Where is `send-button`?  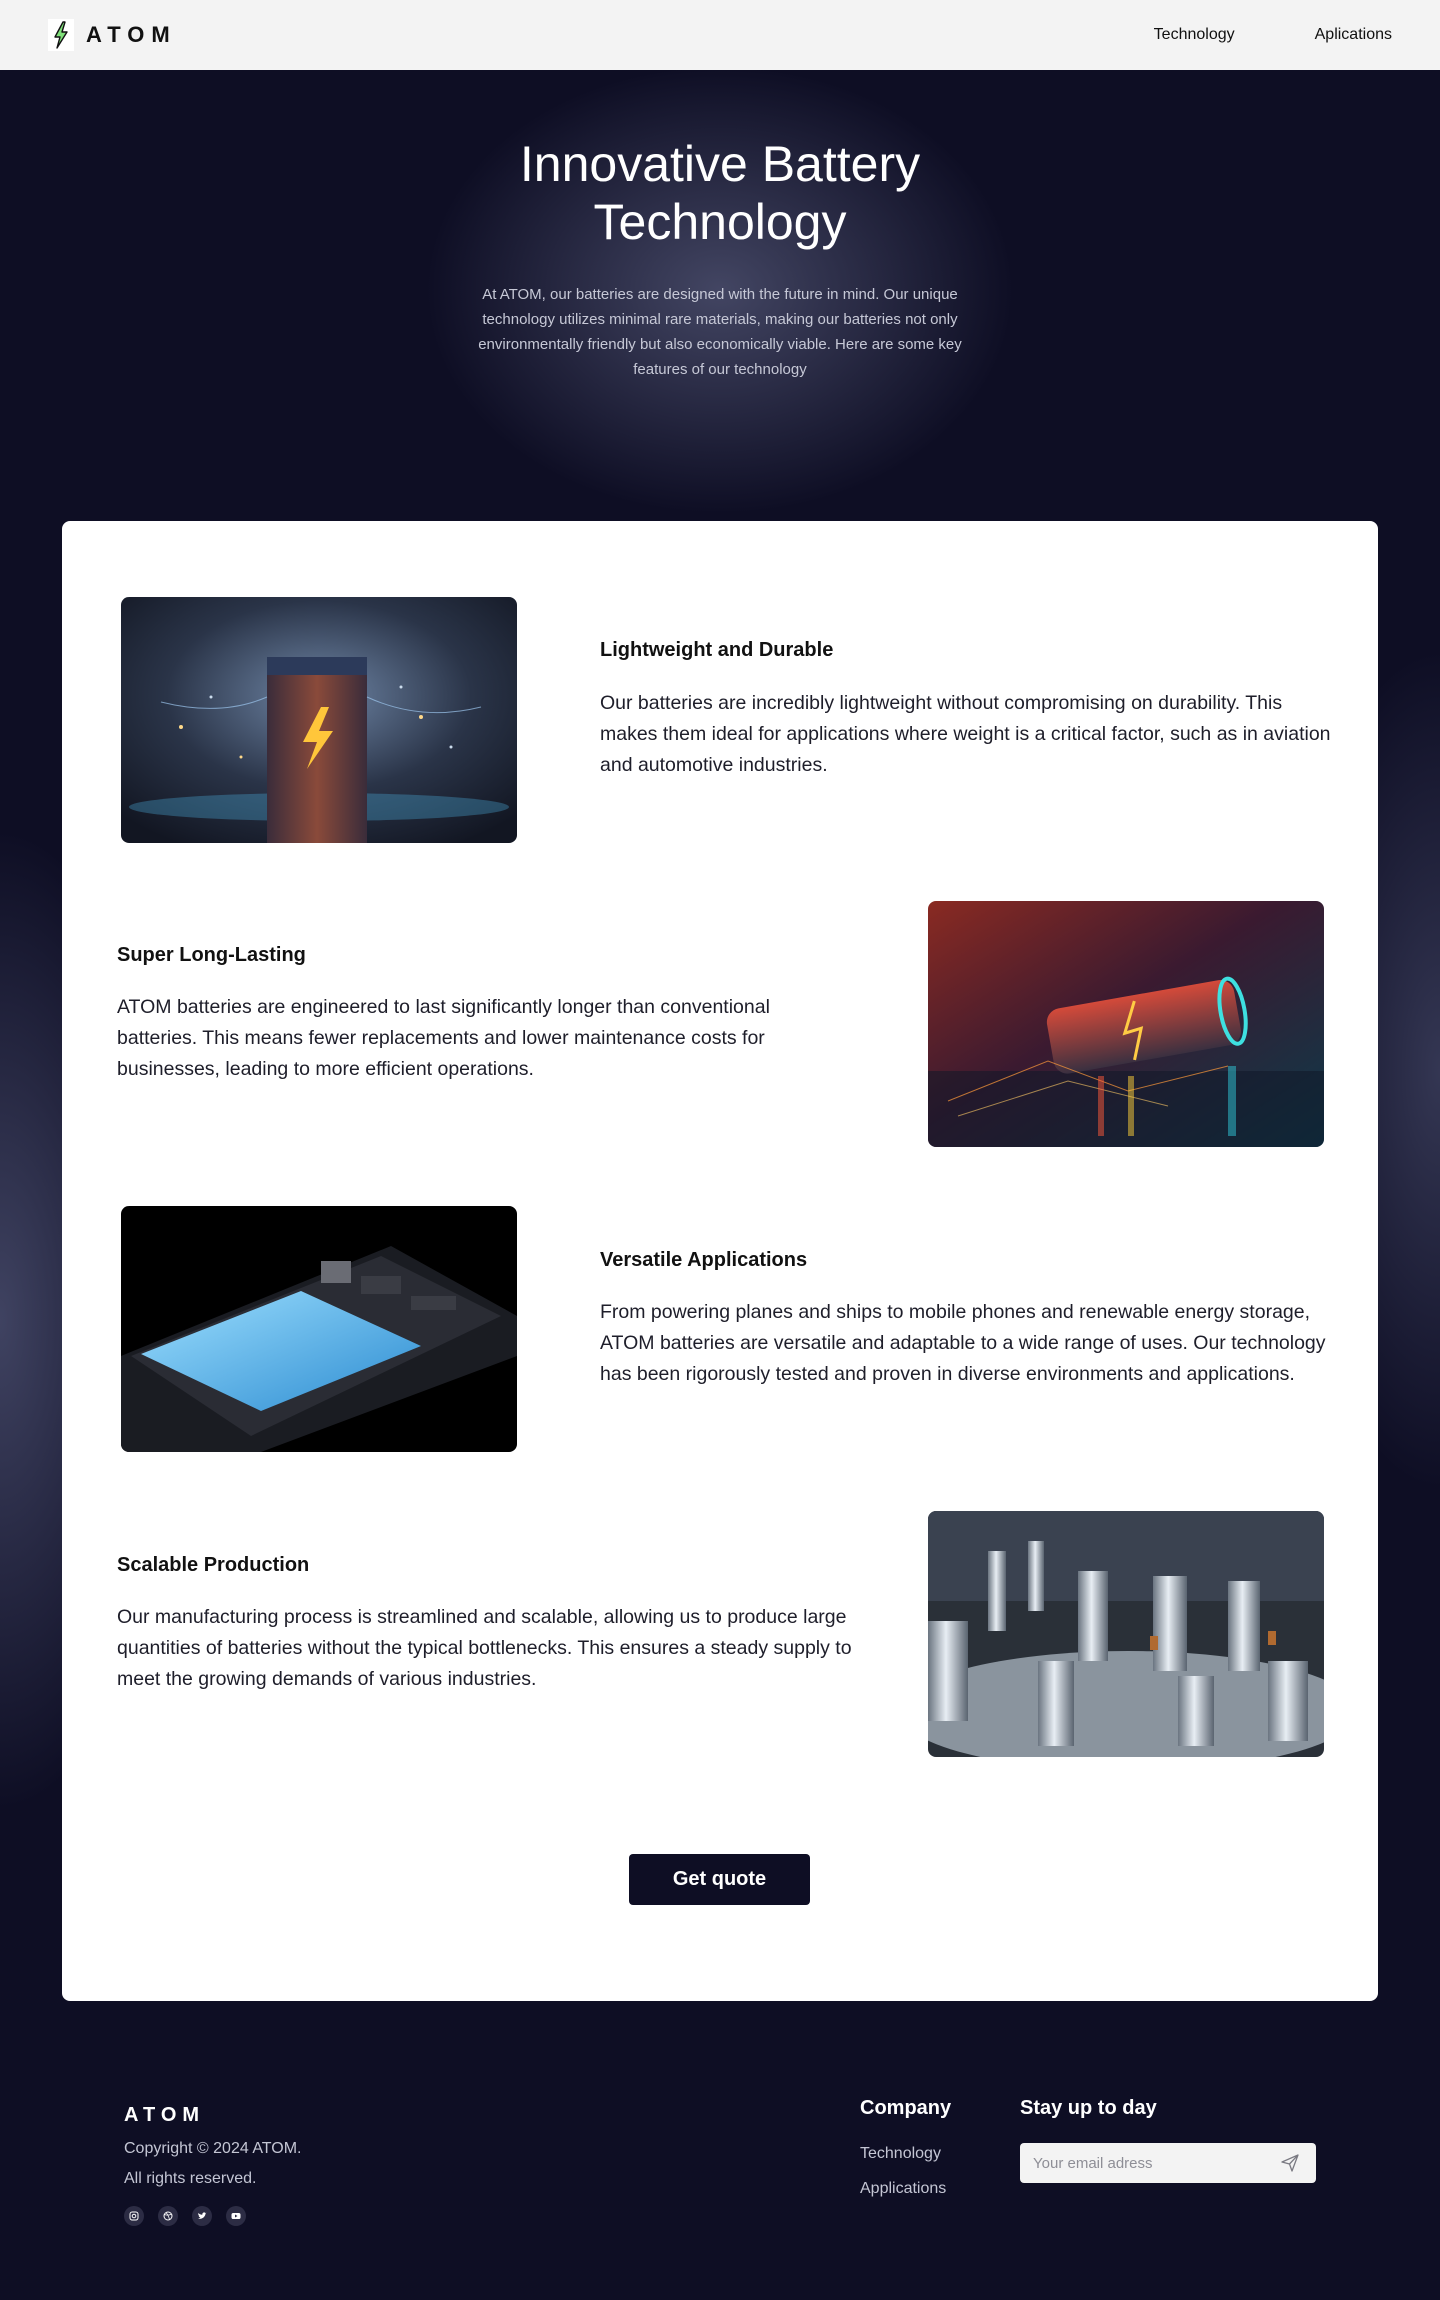
send-button is located at coordinates (1290, 2163).